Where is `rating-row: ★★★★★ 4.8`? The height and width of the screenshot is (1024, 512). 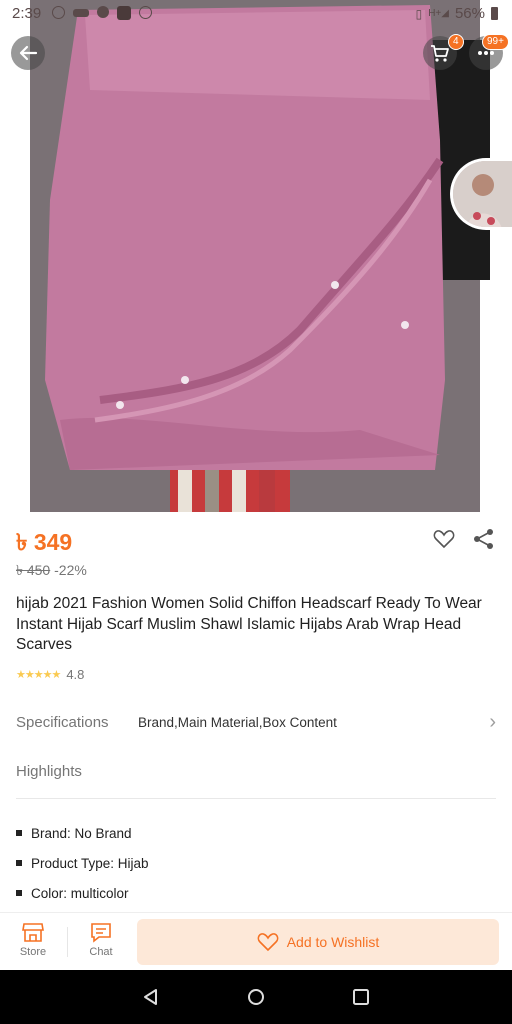
rating-row: ★★★★★ 4.8 is located at coordinates (50, 674).